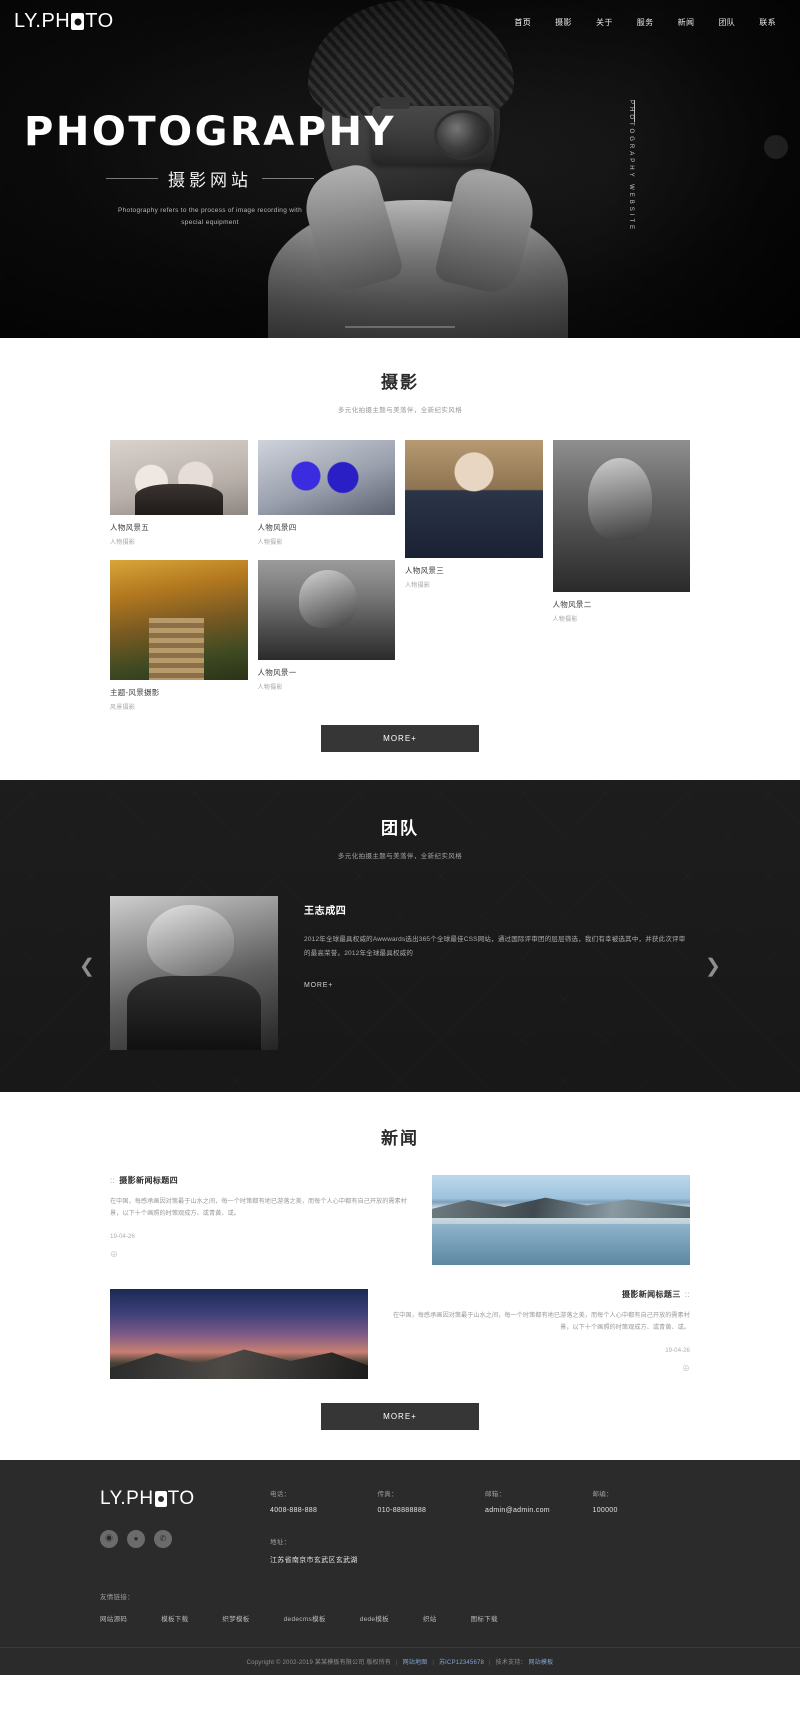 This screenshot has height=1723, width=800. I want to click on portfolio-card: 人物风景四 人物摄影, so click(326, 493).